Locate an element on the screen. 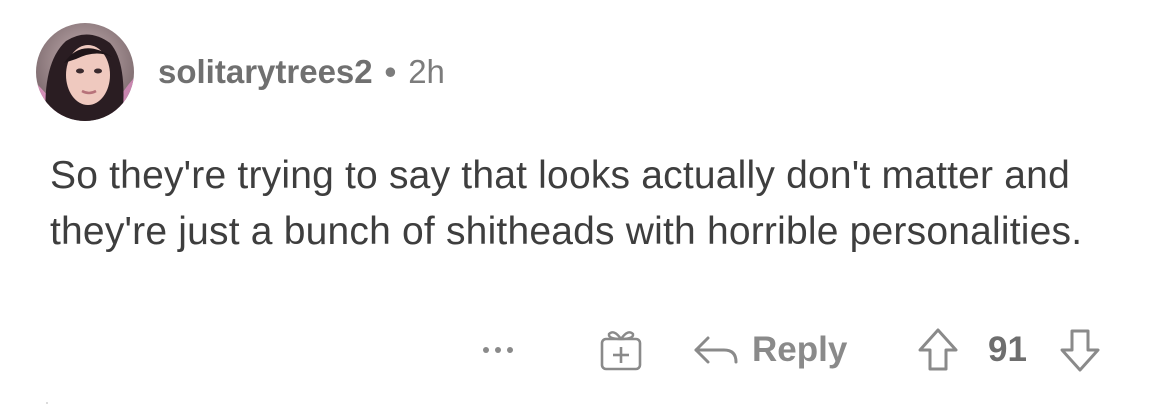 This screenshot has height=406, width=1170. vote-score: 91 is located at coordinates (1007, 349).